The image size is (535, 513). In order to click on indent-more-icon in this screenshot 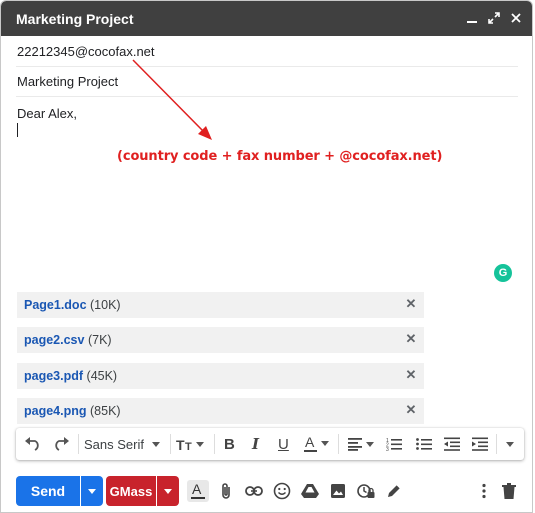, I will do `click(480, 444)`.